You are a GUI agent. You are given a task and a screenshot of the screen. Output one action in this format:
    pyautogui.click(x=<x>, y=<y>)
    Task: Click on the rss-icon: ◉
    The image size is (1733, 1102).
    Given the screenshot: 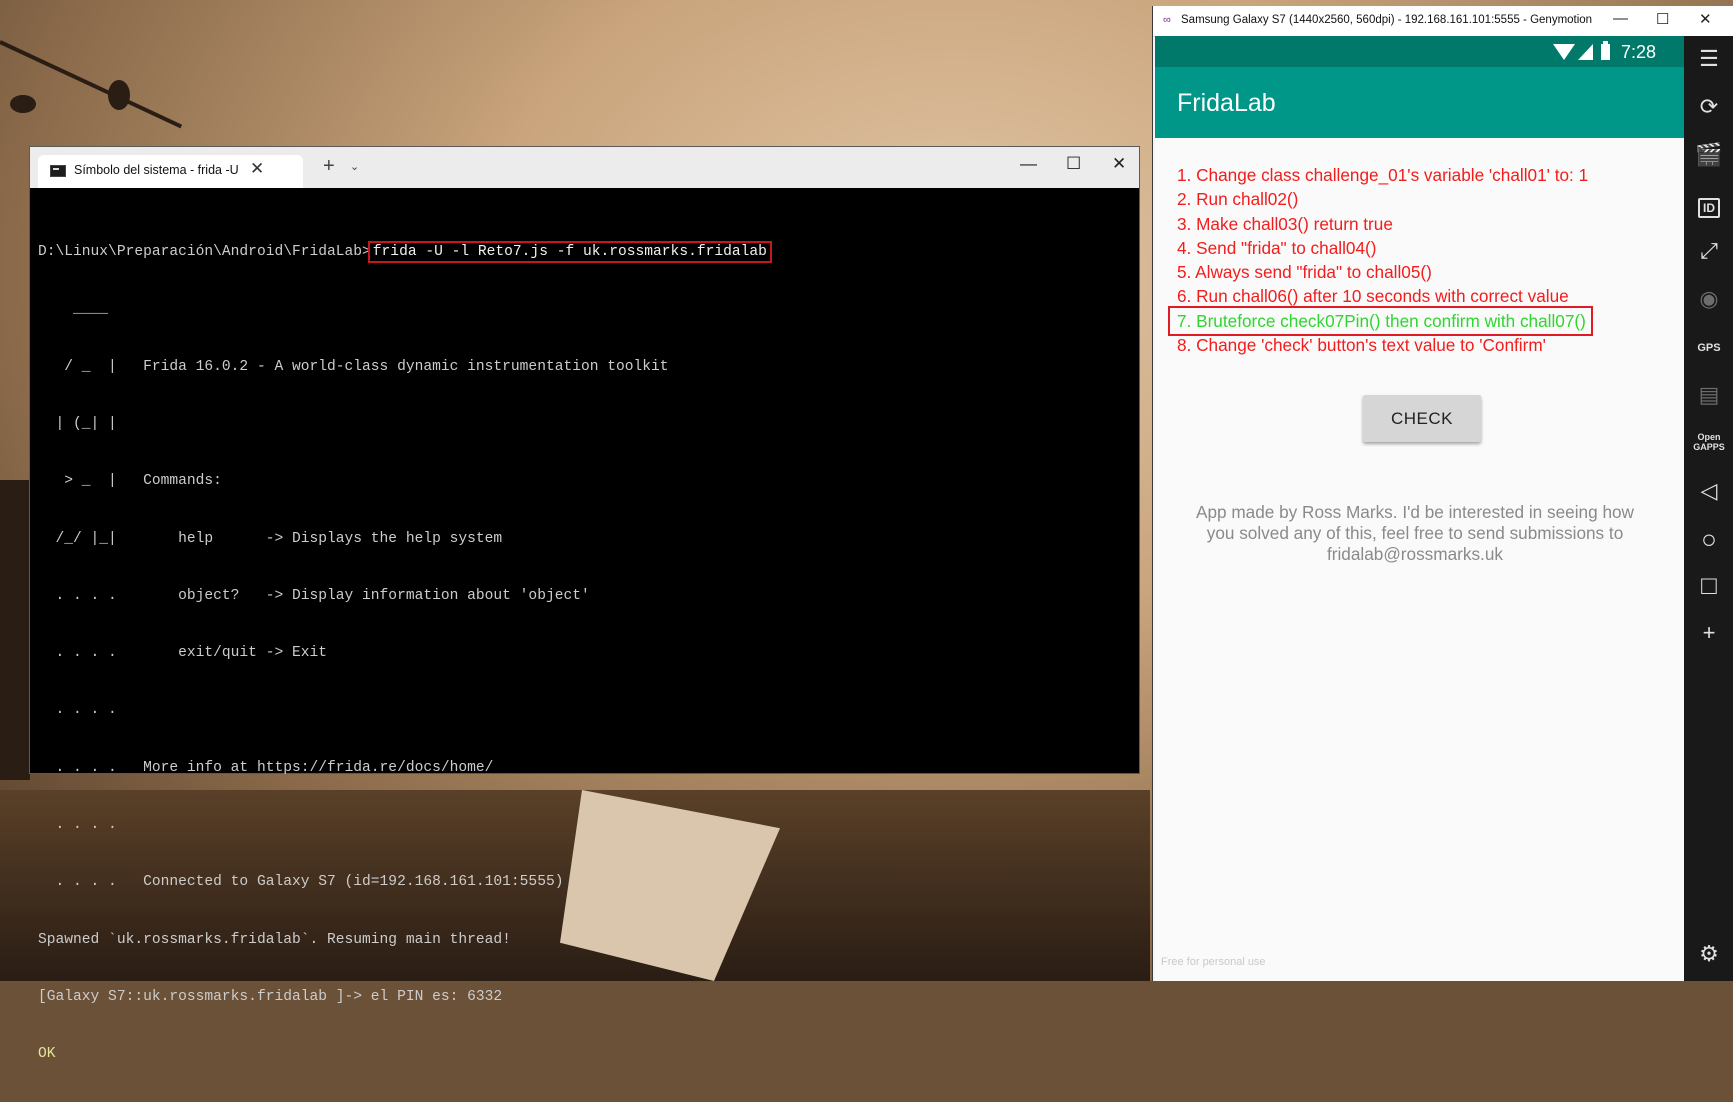 What is the action you would take?
    pyautogui.click(x=1708, y=299)
    